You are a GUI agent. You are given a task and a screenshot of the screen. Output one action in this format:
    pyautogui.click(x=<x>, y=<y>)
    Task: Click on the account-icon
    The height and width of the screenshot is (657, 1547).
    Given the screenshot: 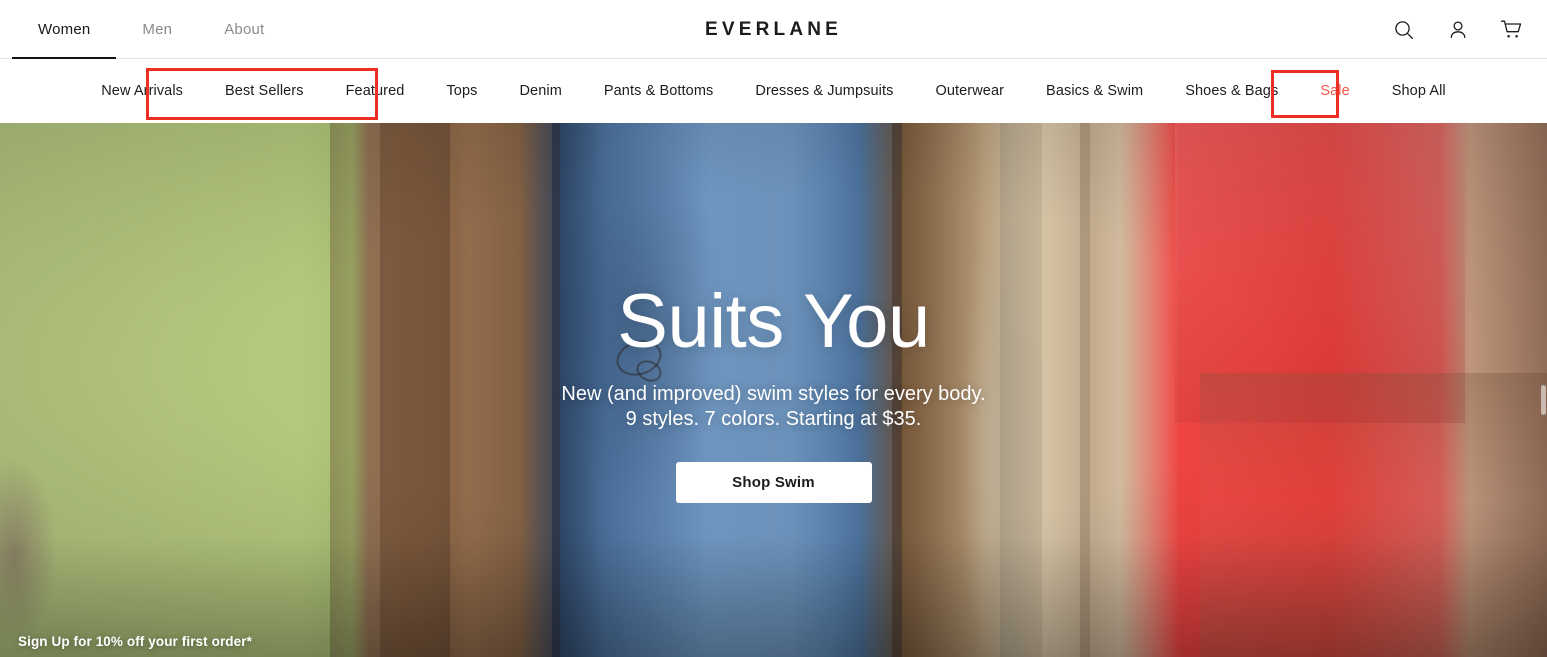 What is the action you would take?
    pyautogui.click(x=1458, y=30)
    